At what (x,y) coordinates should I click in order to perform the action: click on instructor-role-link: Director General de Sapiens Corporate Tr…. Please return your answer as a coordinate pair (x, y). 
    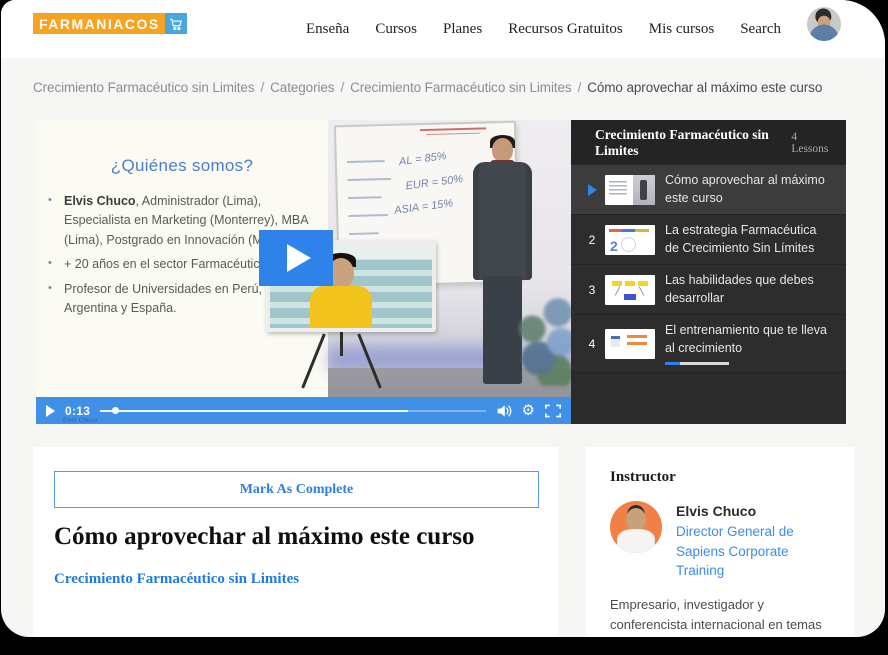
    Looking at the image, I should click on (753, 551).